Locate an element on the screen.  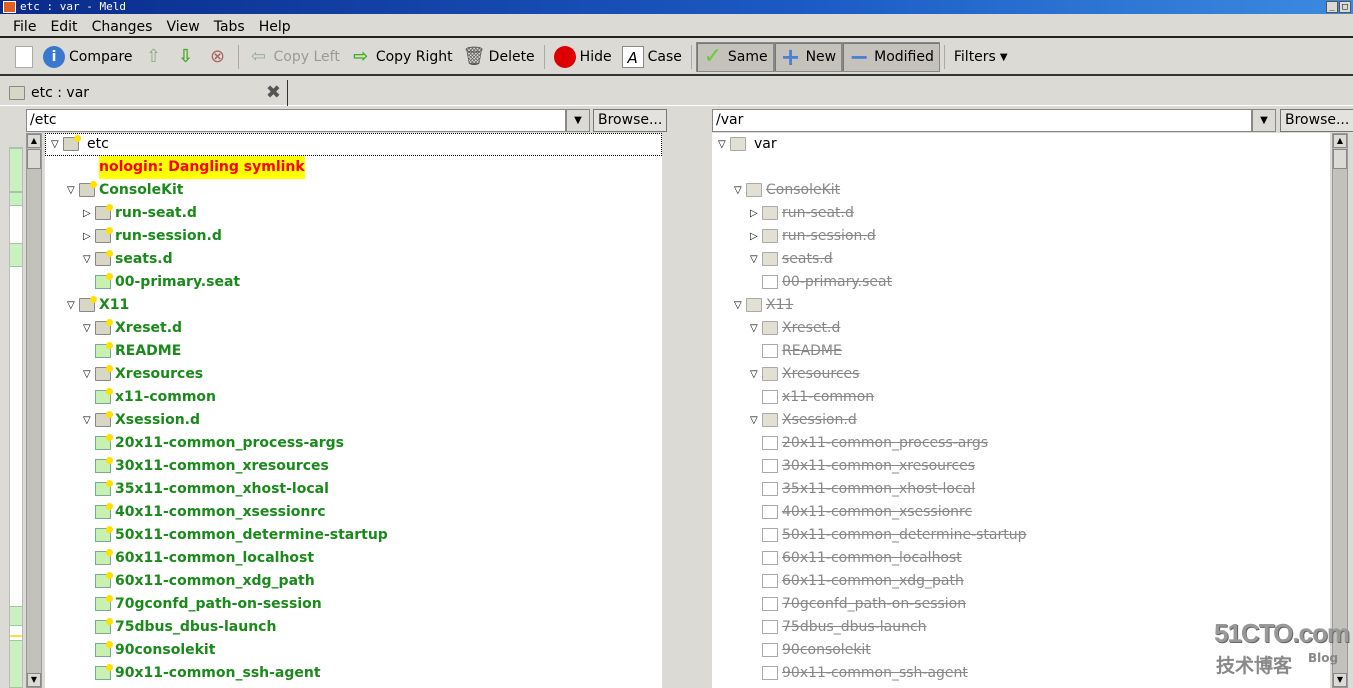
new-button is located at coordinates (24, 57).